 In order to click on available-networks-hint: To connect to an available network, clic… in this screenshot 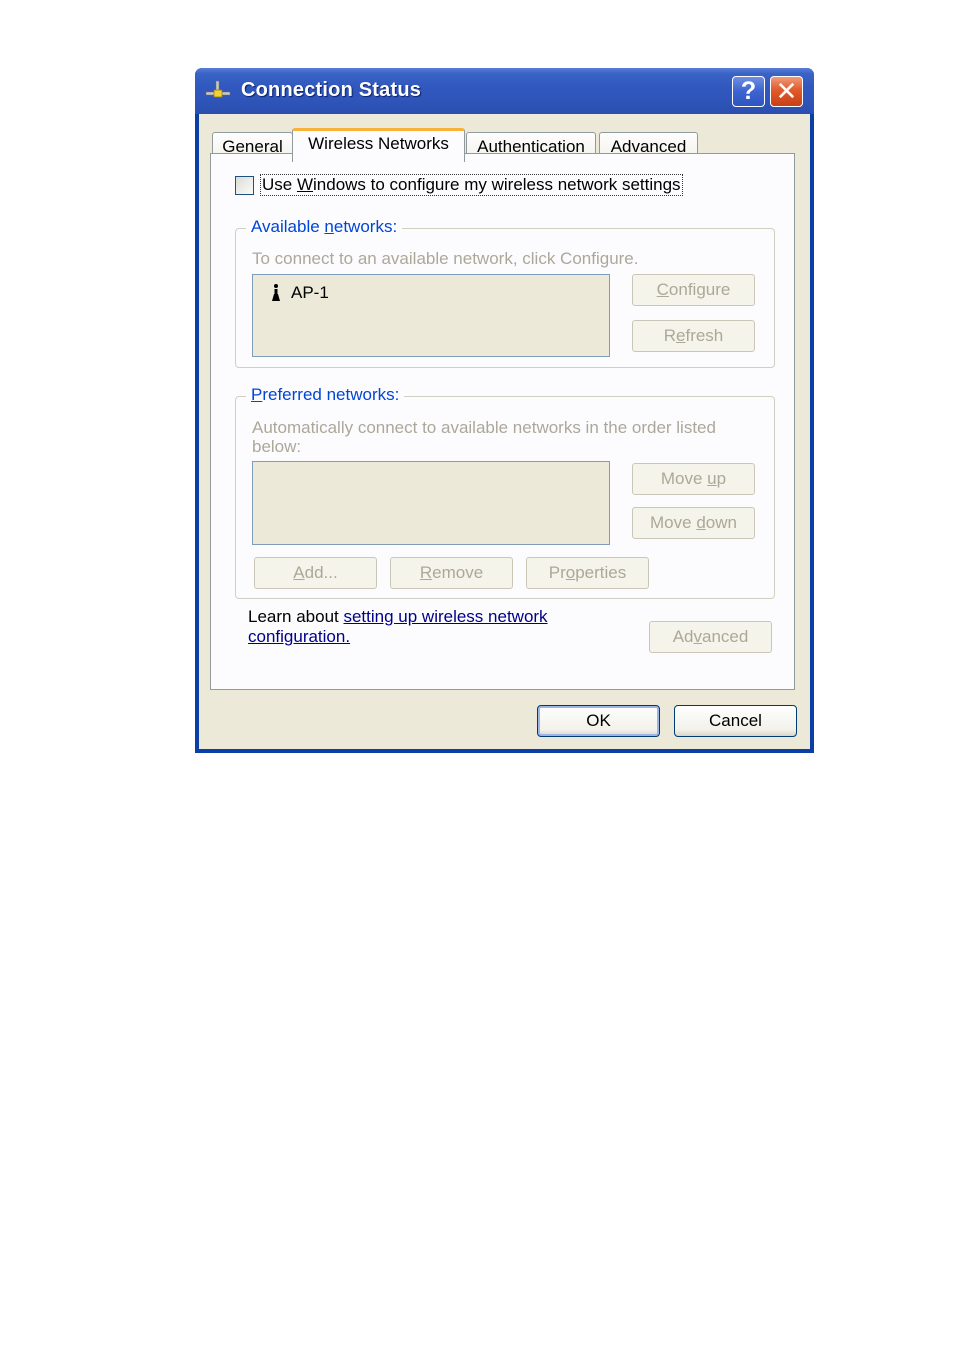, I will do `click(445, 258)`.